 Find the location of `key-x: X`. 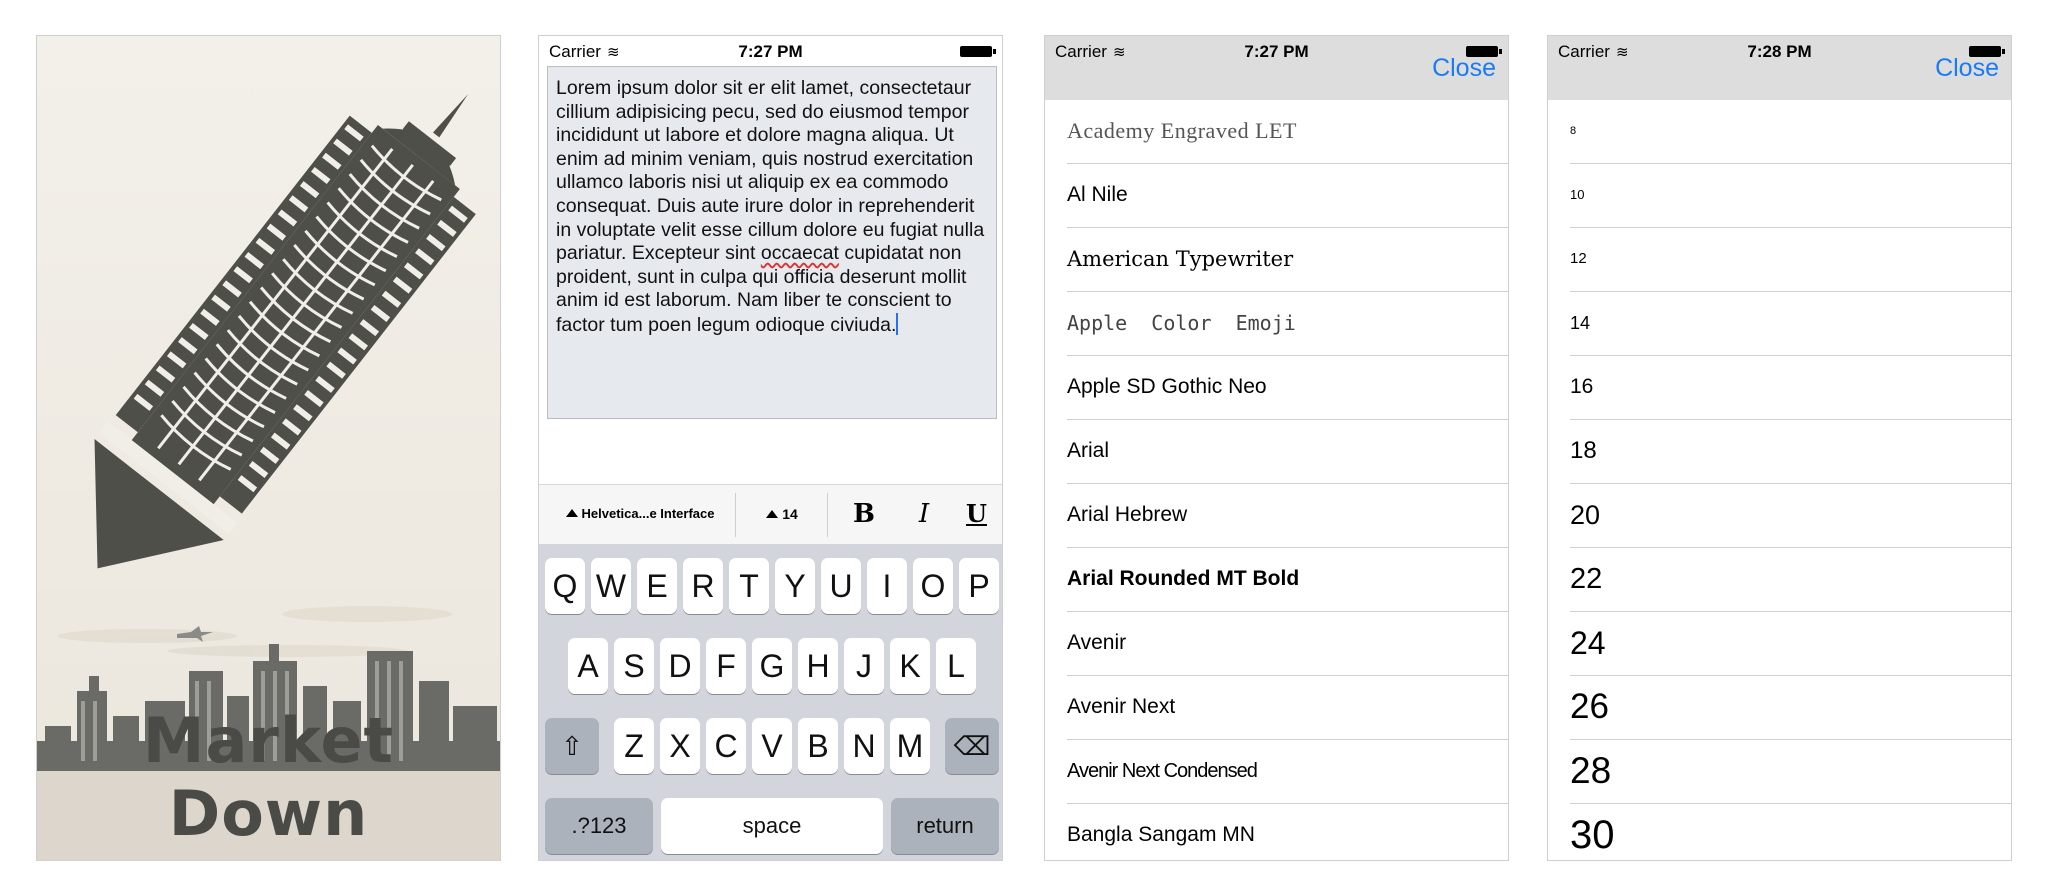

key-x: X is located at coordinates (680, 746).